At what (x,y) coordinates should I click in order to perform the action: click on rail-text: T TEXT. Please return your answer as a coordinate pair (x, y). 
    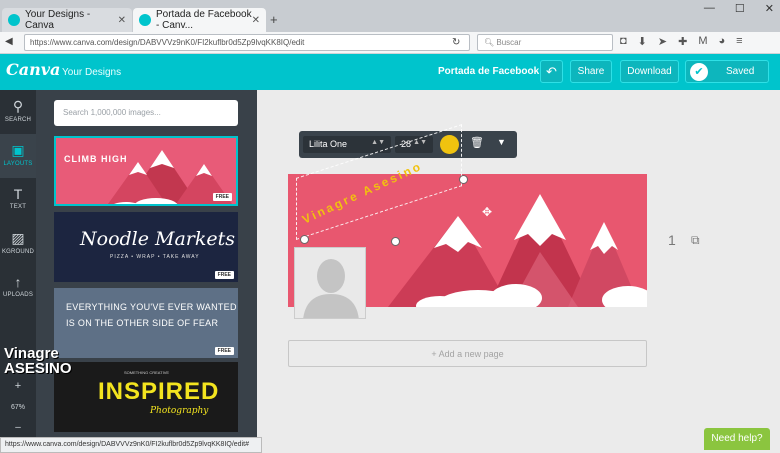
    Looking at the image, I should click on (18, 200).